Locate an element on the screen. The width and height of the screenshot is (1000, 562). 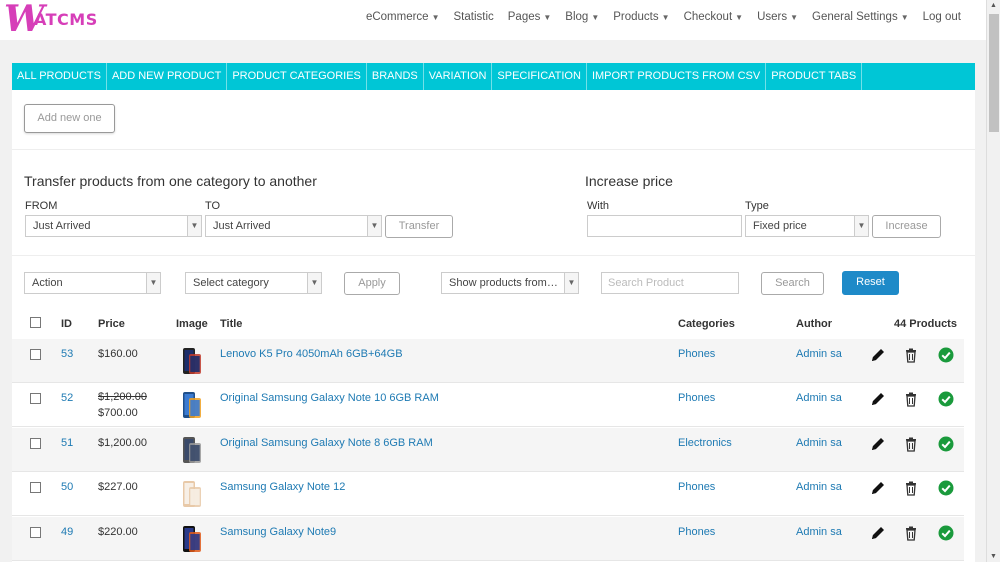
apply-button: Apply is located at coordinates (372, 283).